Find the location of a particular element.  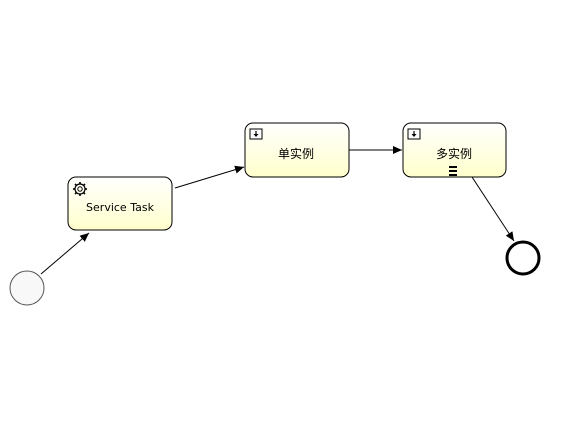

multi-instance-task: 多实例 is located at coordinates (454, 150).